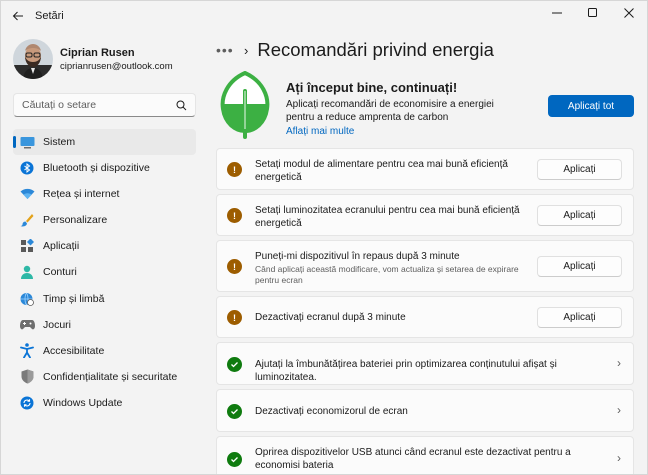  What do you see at coordinates (591, 106) in the screenshot?
I see `apply-all-button: Aplicați tot` at bounding box center [591, 106].